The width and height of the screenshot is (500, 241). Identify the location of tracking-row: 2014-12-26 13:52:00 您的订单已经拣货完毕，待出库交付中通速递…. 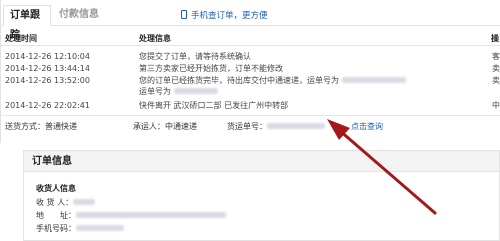
(250, 80).